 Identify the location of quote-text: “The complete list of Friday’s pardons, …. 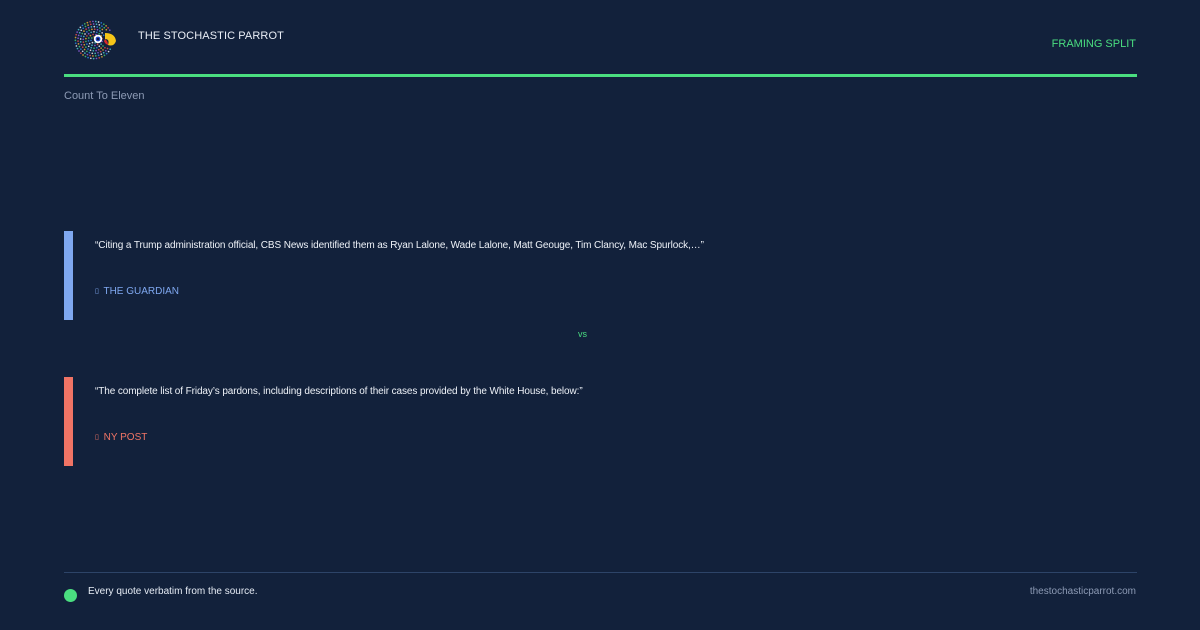
(339, 391).